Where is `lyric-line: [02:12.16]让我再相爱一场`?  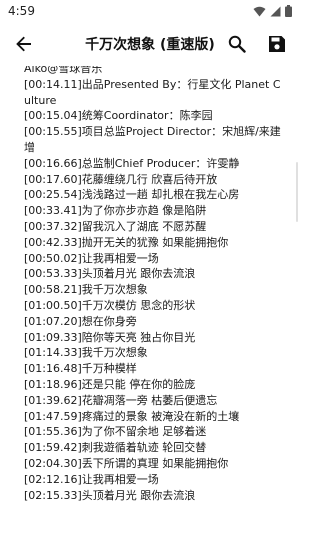 lyric-line: [02:12.16]让我再相爱一场 is located at coordinates (91, 479).